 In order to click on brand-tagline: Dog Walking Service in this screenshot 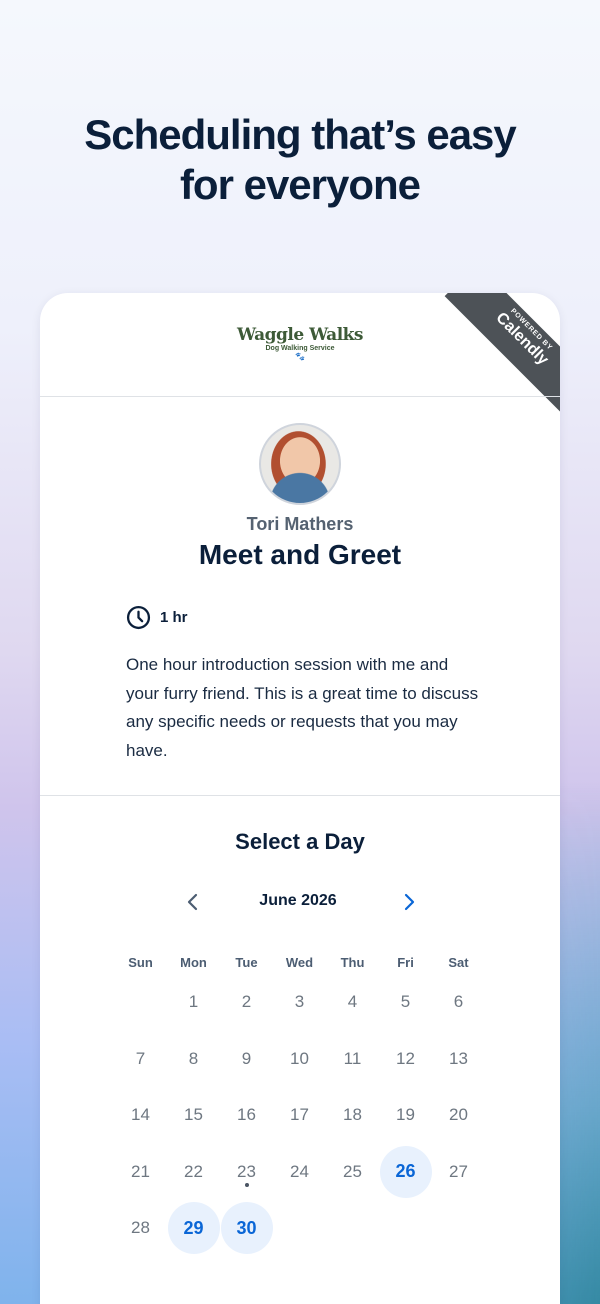, I will do `click(300, 348)`.